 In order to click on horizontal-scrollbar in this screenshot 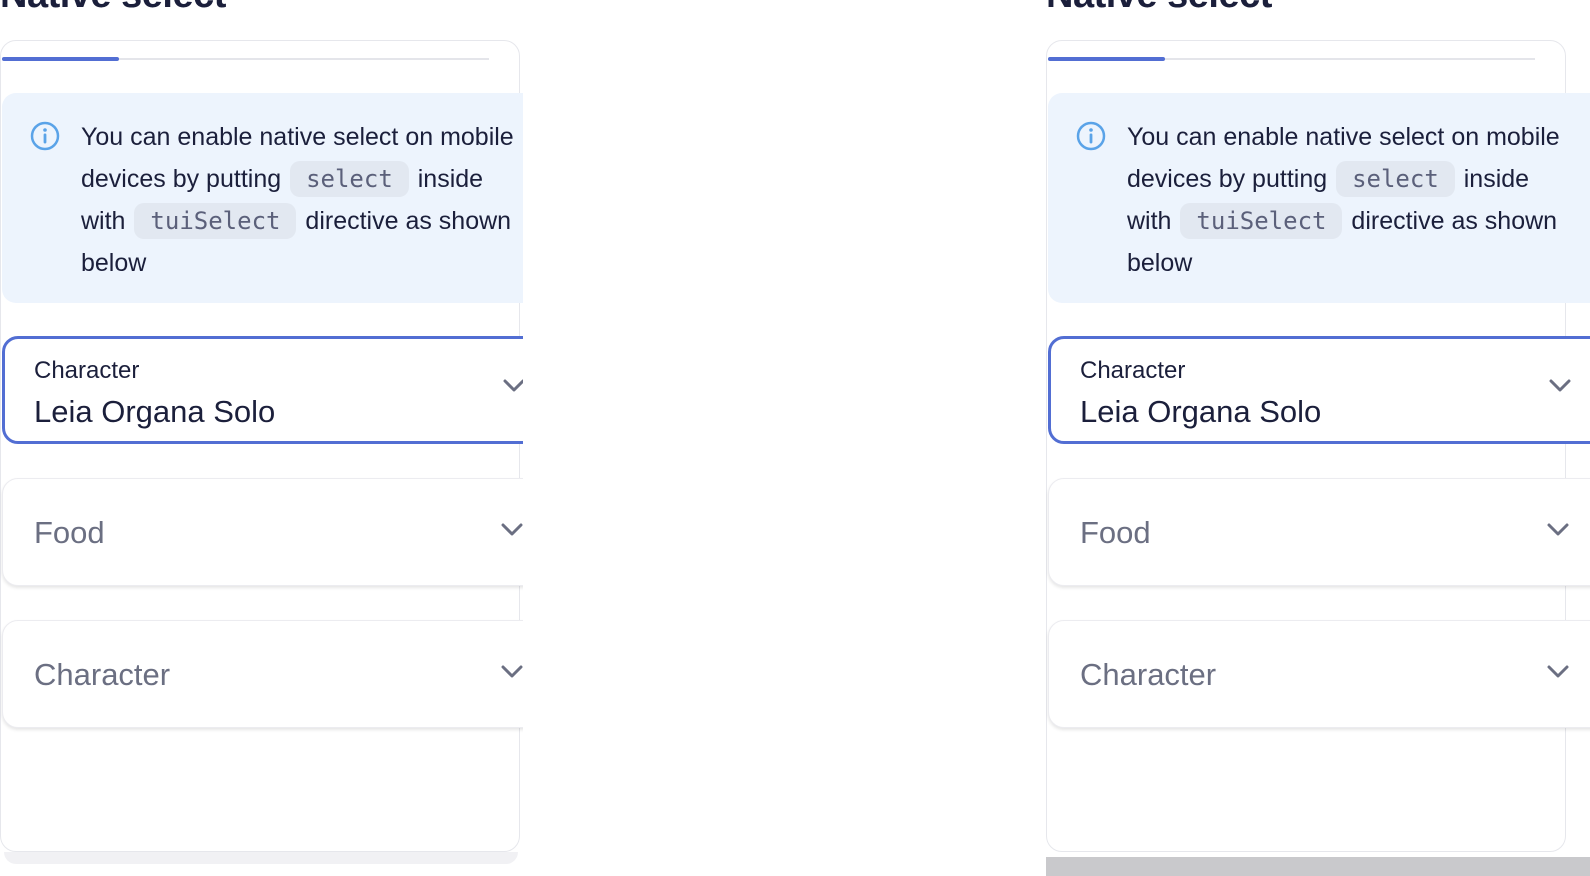, I will do `click(1318, 866)`.